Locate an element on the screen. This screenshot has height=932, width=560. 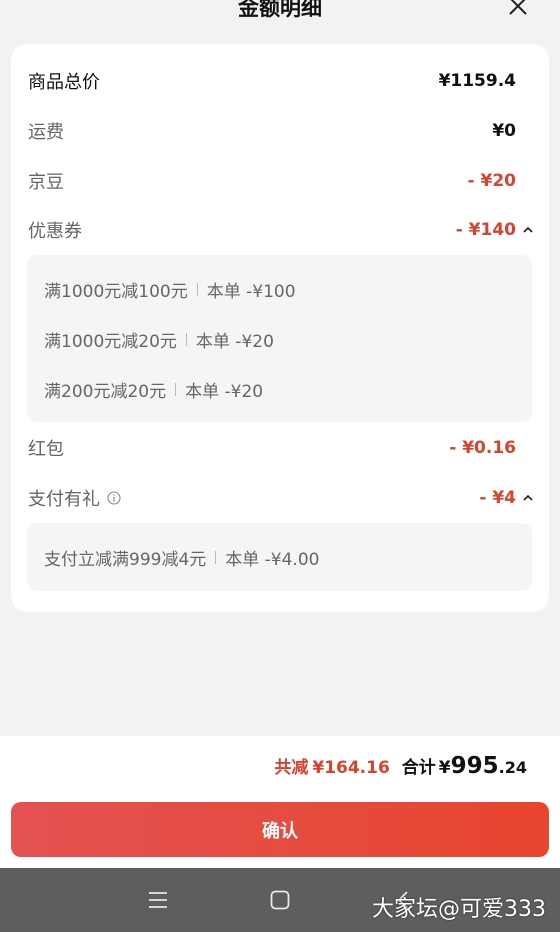
watermark: 大家坛@可爱333 is located at coordinates (459, 909).